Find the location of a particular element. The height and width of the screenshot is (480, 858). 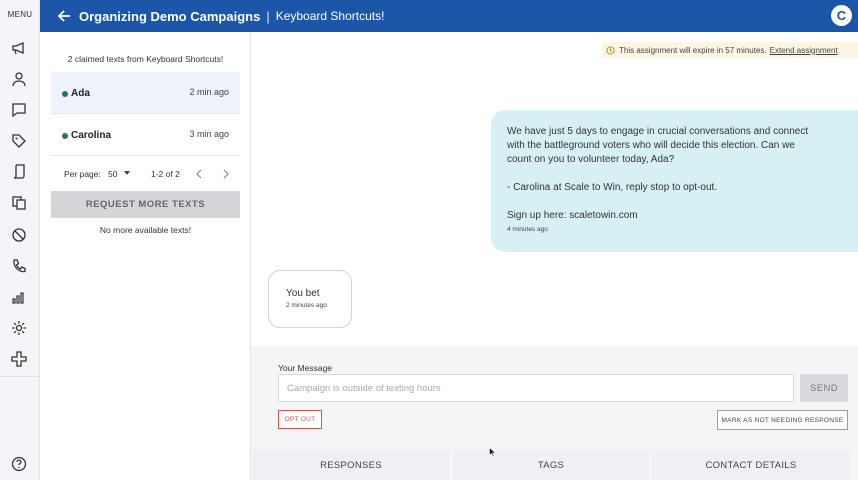

per-page-label: Per page: is located at coordinates (82, 174).